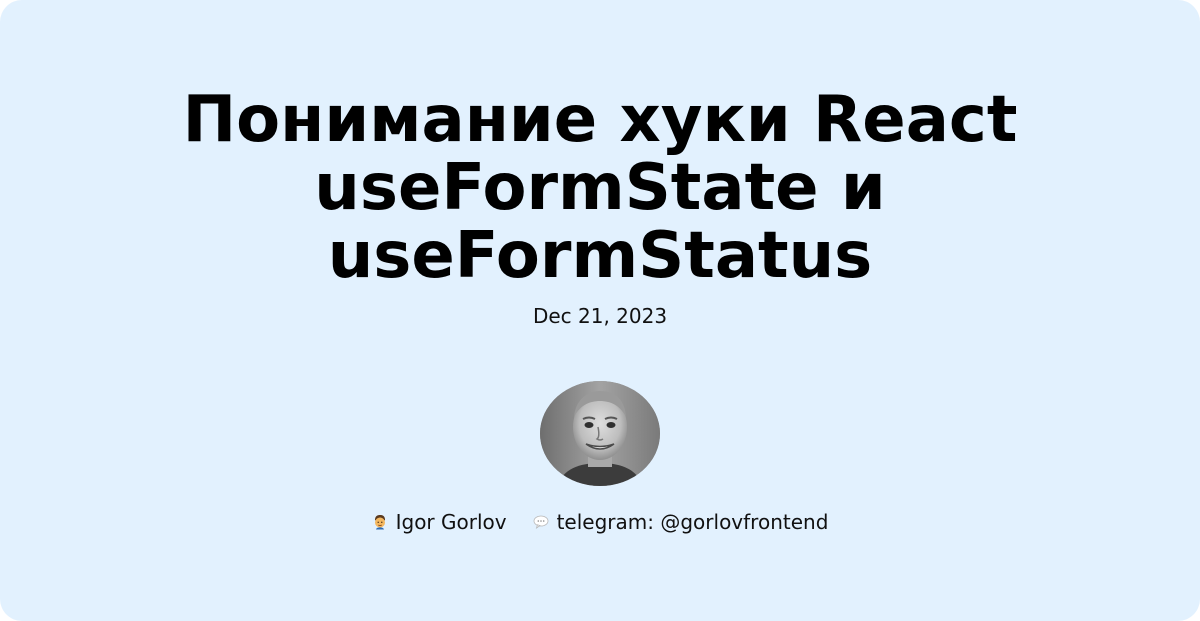 The height and width of the screenshot is (621, 1200). Describe the element at coordinates (451, 522) in the screenshot. I see `author-name: Igor Gorlov` at that location.